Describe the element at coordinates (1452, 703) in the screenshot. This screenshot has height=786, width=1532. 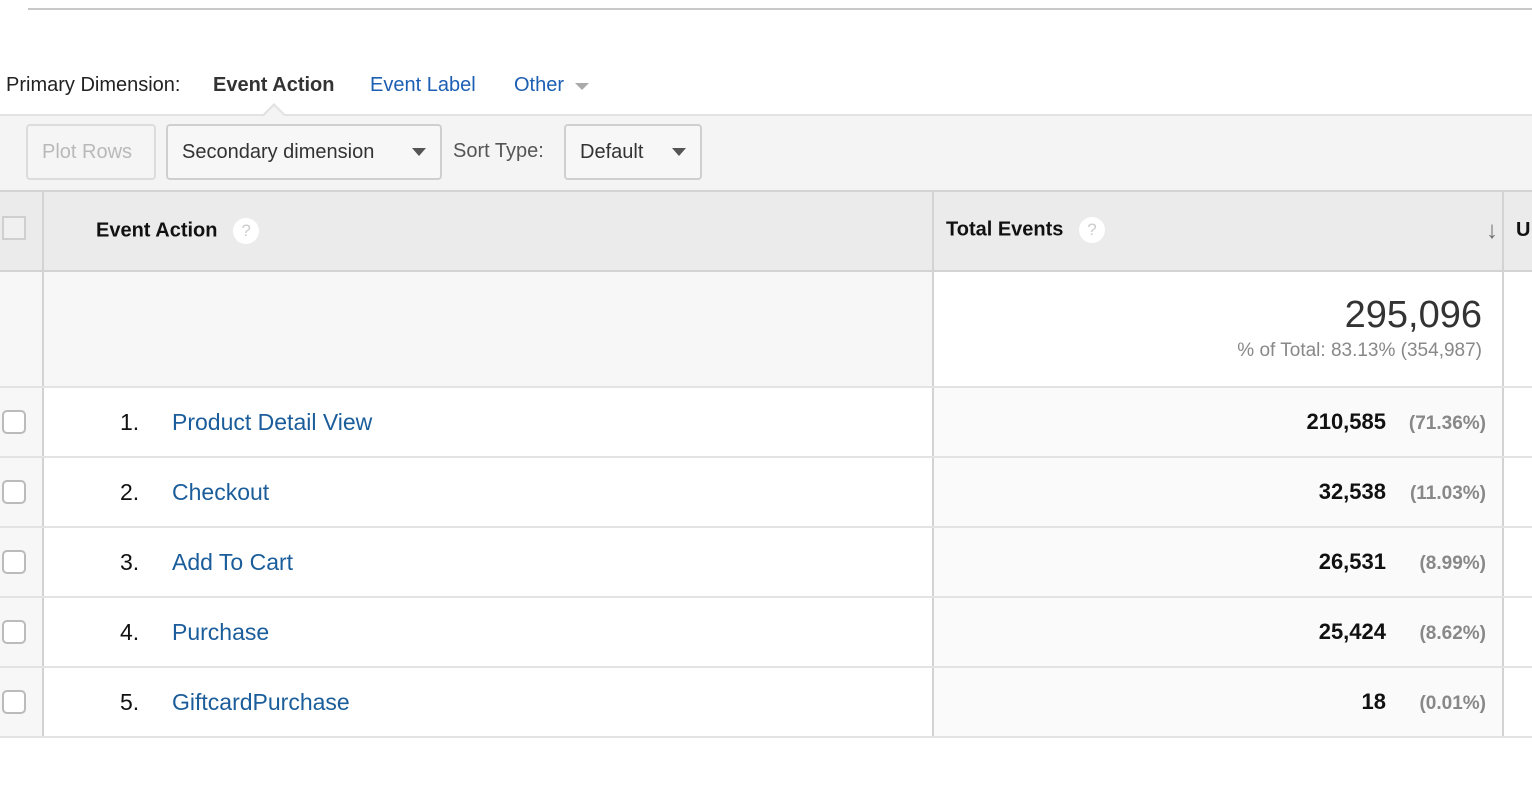
I see `row-percent: (0.01%)` at that location.